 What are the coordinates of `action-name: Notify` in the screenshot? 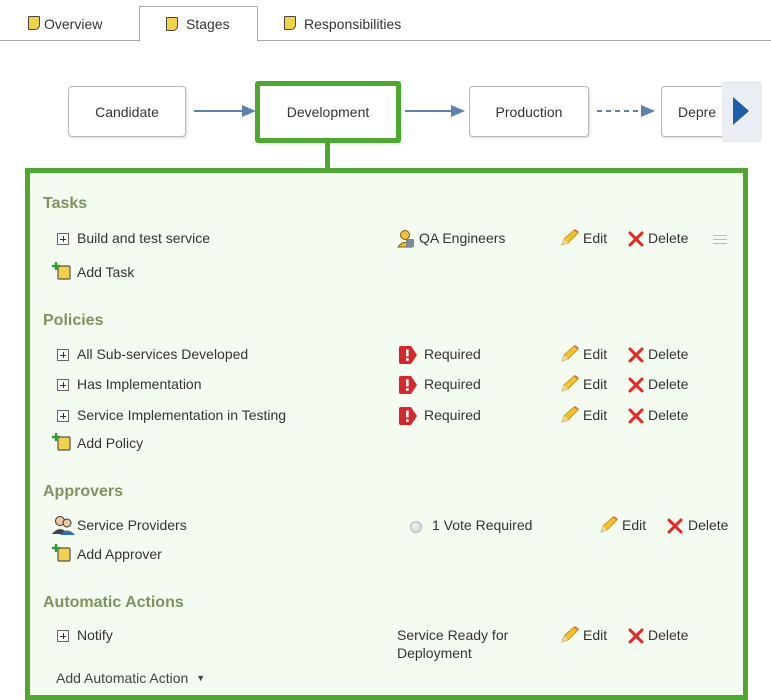 It's located at (95, 635).